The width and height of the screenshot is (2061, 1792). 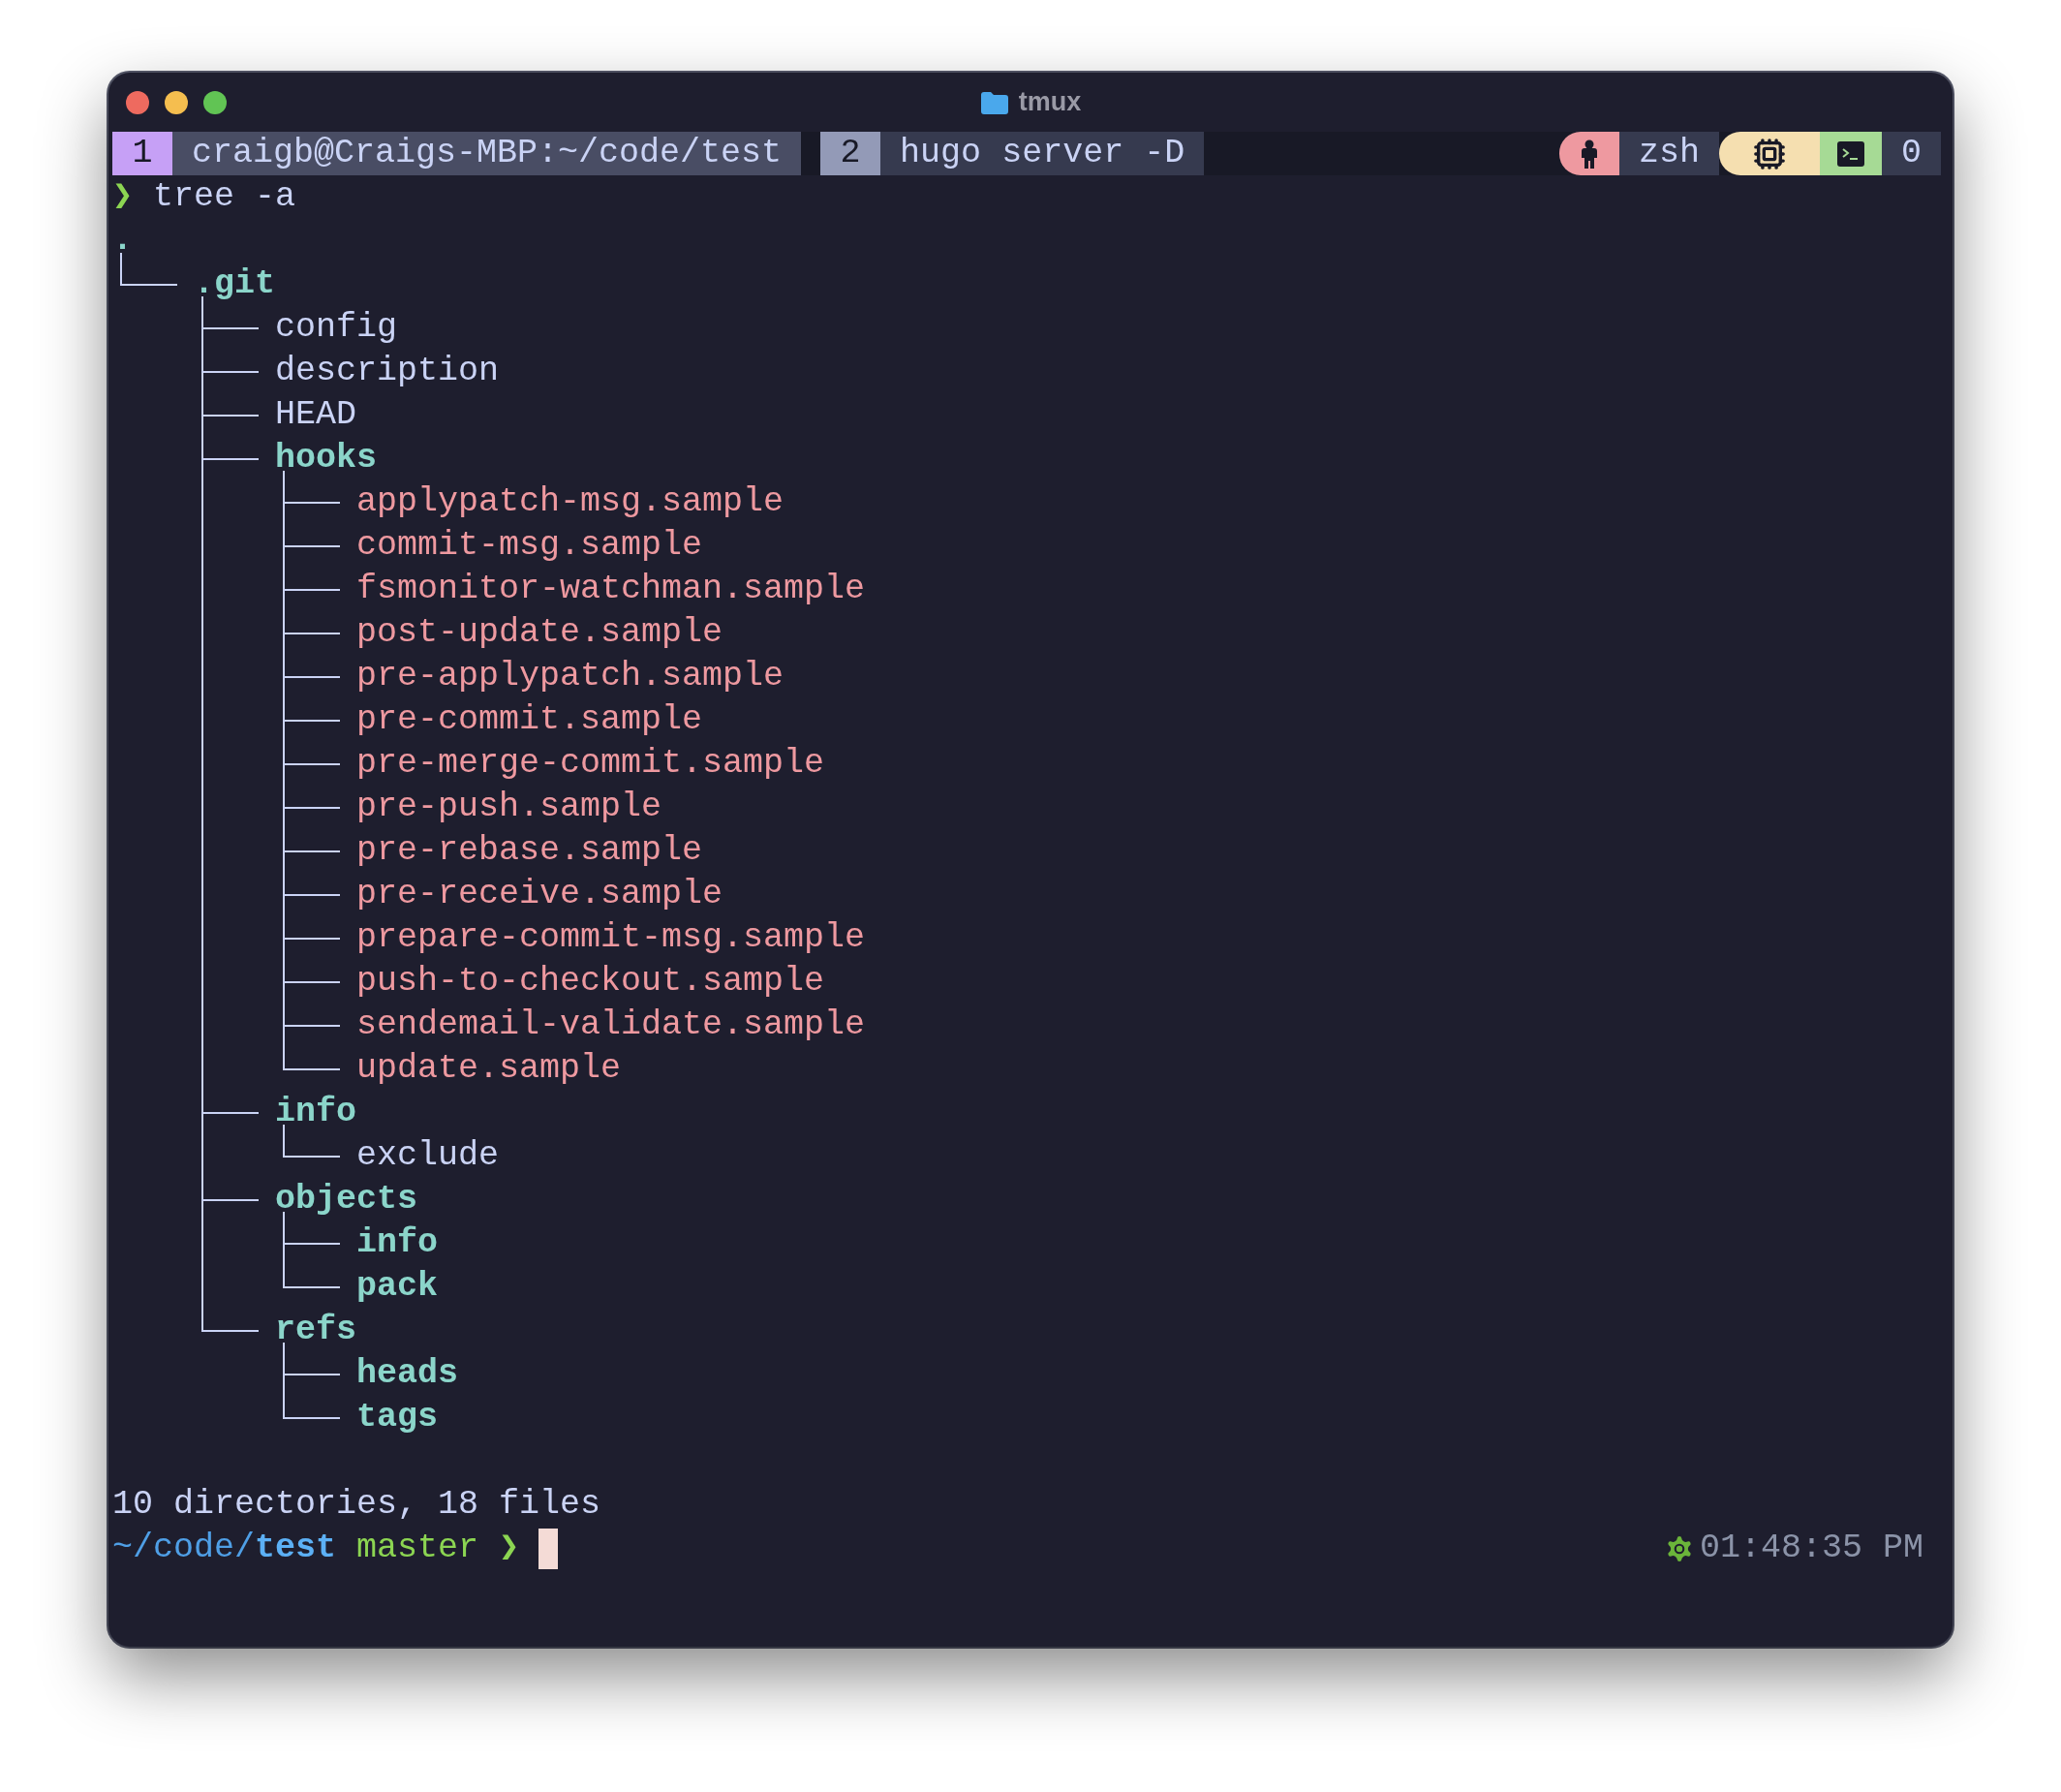 I want to click on file-name: HEAD, so click(x=315, y=415).